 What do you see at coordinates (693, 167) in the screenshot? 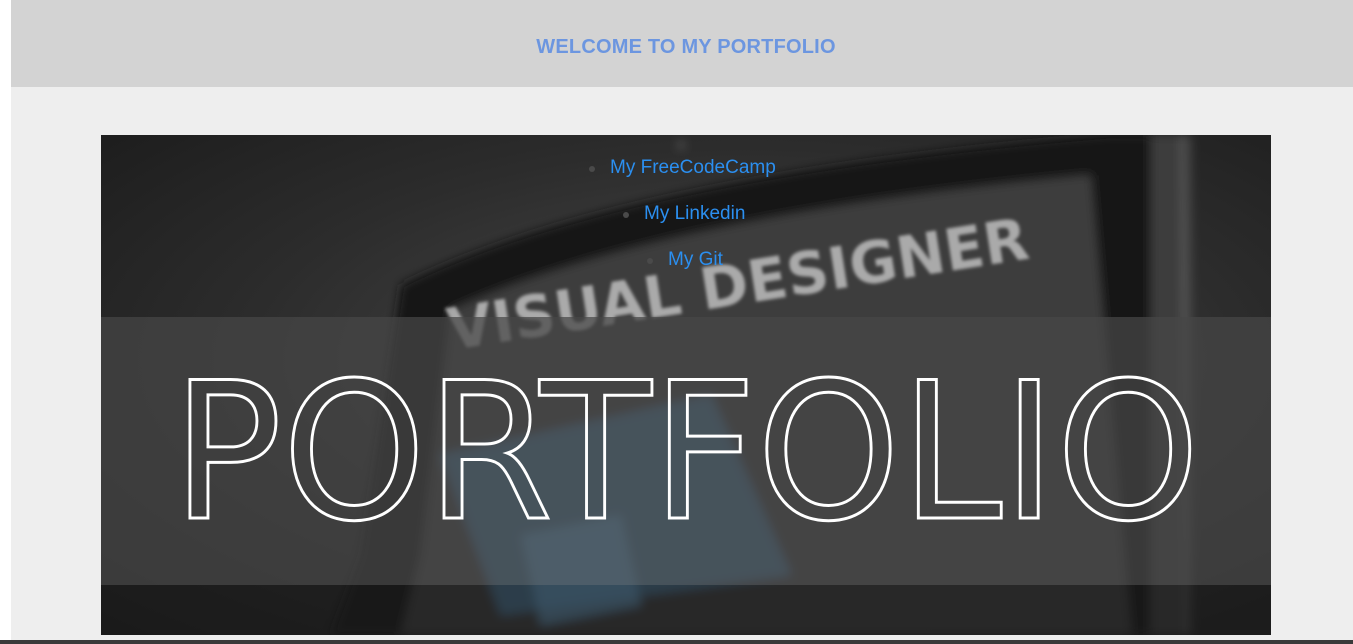
I see `link-freecodecamp: My FreeCodeCamp` at bounding box center [693, 167].